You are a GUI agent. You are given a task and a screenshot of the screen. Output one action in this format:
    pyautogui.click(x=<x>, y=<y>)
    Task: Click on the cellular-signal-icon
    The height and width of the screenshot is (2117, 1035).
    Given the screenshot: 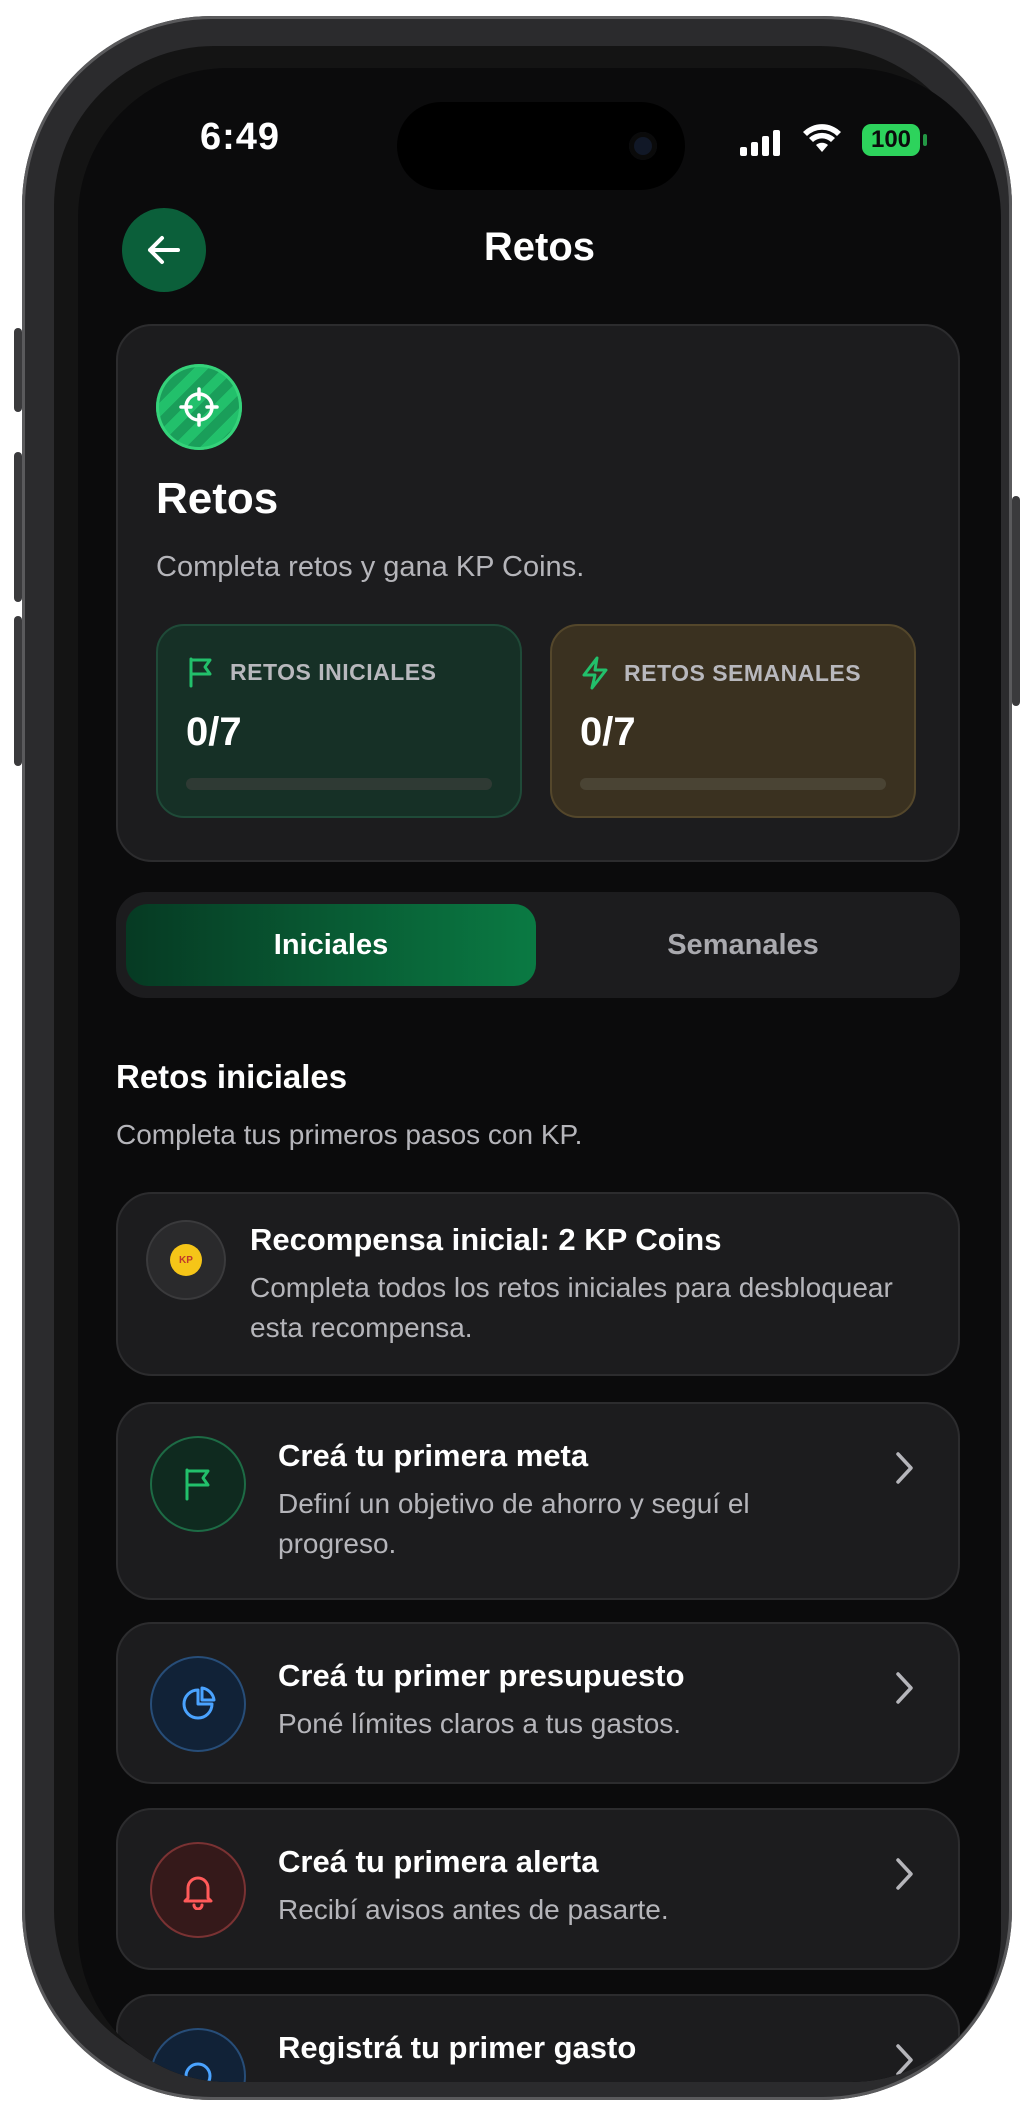 What is the action you would take?
    pyautogui.click(x=760, y=143)
    